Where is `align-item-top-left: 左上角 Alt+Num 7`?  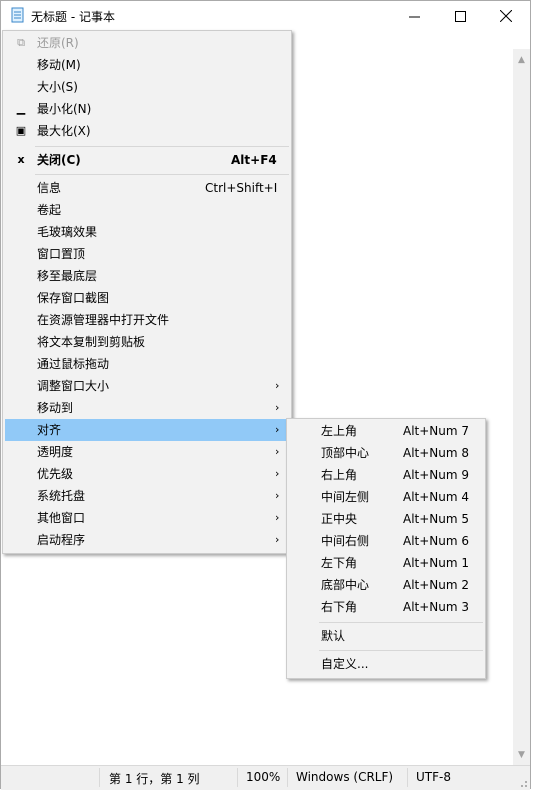 align-item-top-left: 左上角 Alt+Num 7 is located at coordinates (386, 431).